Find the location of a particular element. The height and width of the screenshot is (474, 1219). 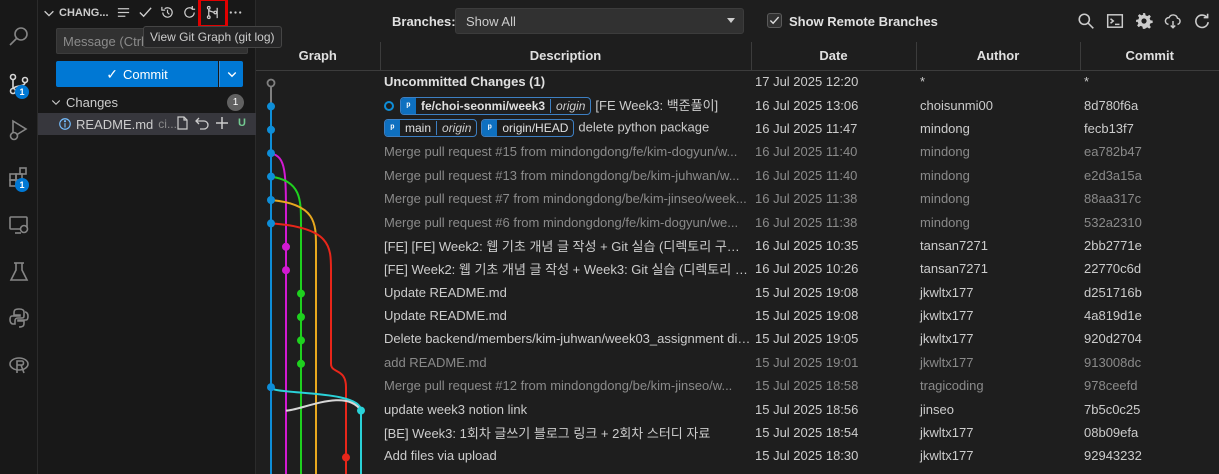

commit-date: 15 Jul 2025 18:54 is located at coordinates (807, 433).